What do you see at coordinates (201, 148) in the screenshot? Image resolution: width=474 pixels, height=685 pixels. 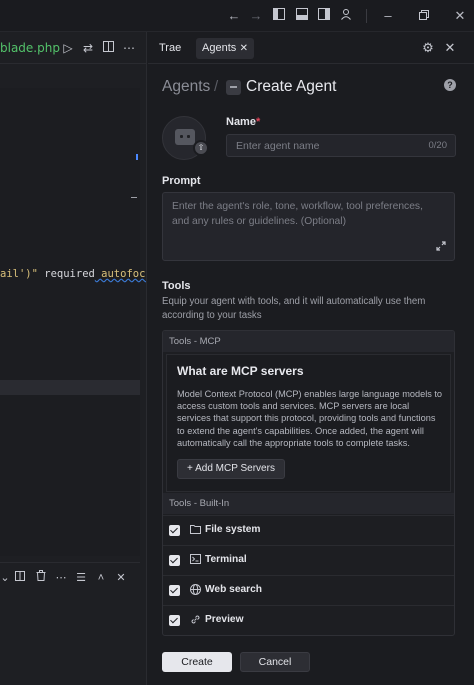 I see `upload-avatar-icon: ⇧` at bounding box center [201, 148].